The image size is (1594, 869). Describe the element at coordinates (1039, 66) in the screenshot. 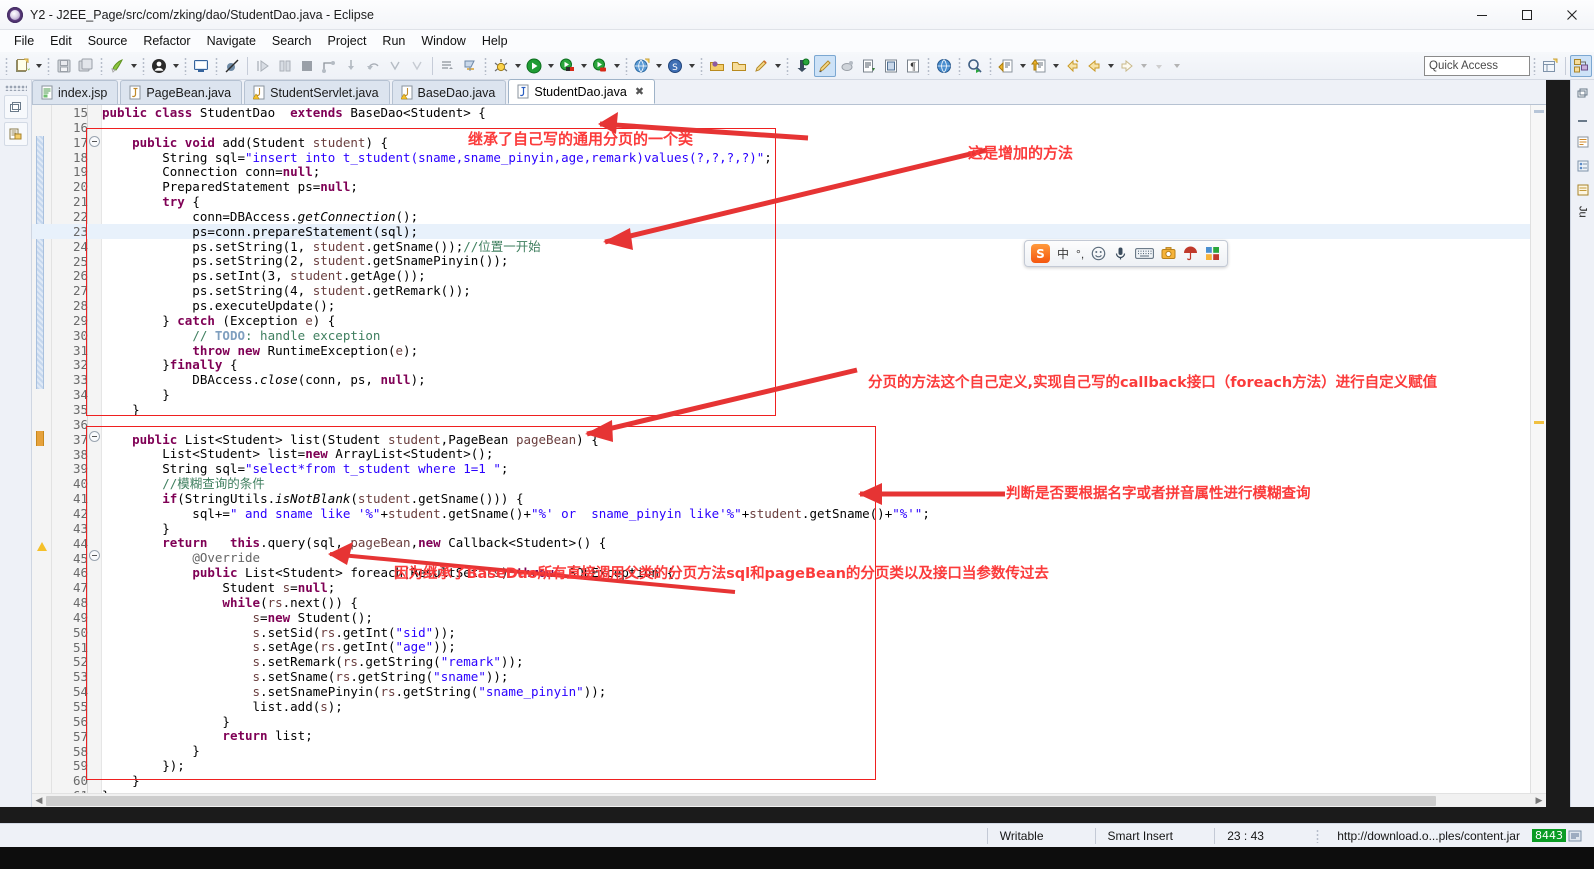

I see `next-edit-icon` at that location.